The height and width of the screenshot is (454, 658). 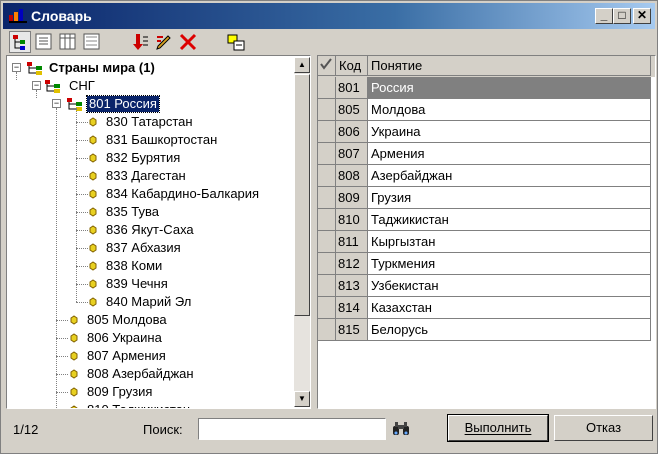 I want to click on tree-root-label: Страны мира (1), so click(x=102, y=67).